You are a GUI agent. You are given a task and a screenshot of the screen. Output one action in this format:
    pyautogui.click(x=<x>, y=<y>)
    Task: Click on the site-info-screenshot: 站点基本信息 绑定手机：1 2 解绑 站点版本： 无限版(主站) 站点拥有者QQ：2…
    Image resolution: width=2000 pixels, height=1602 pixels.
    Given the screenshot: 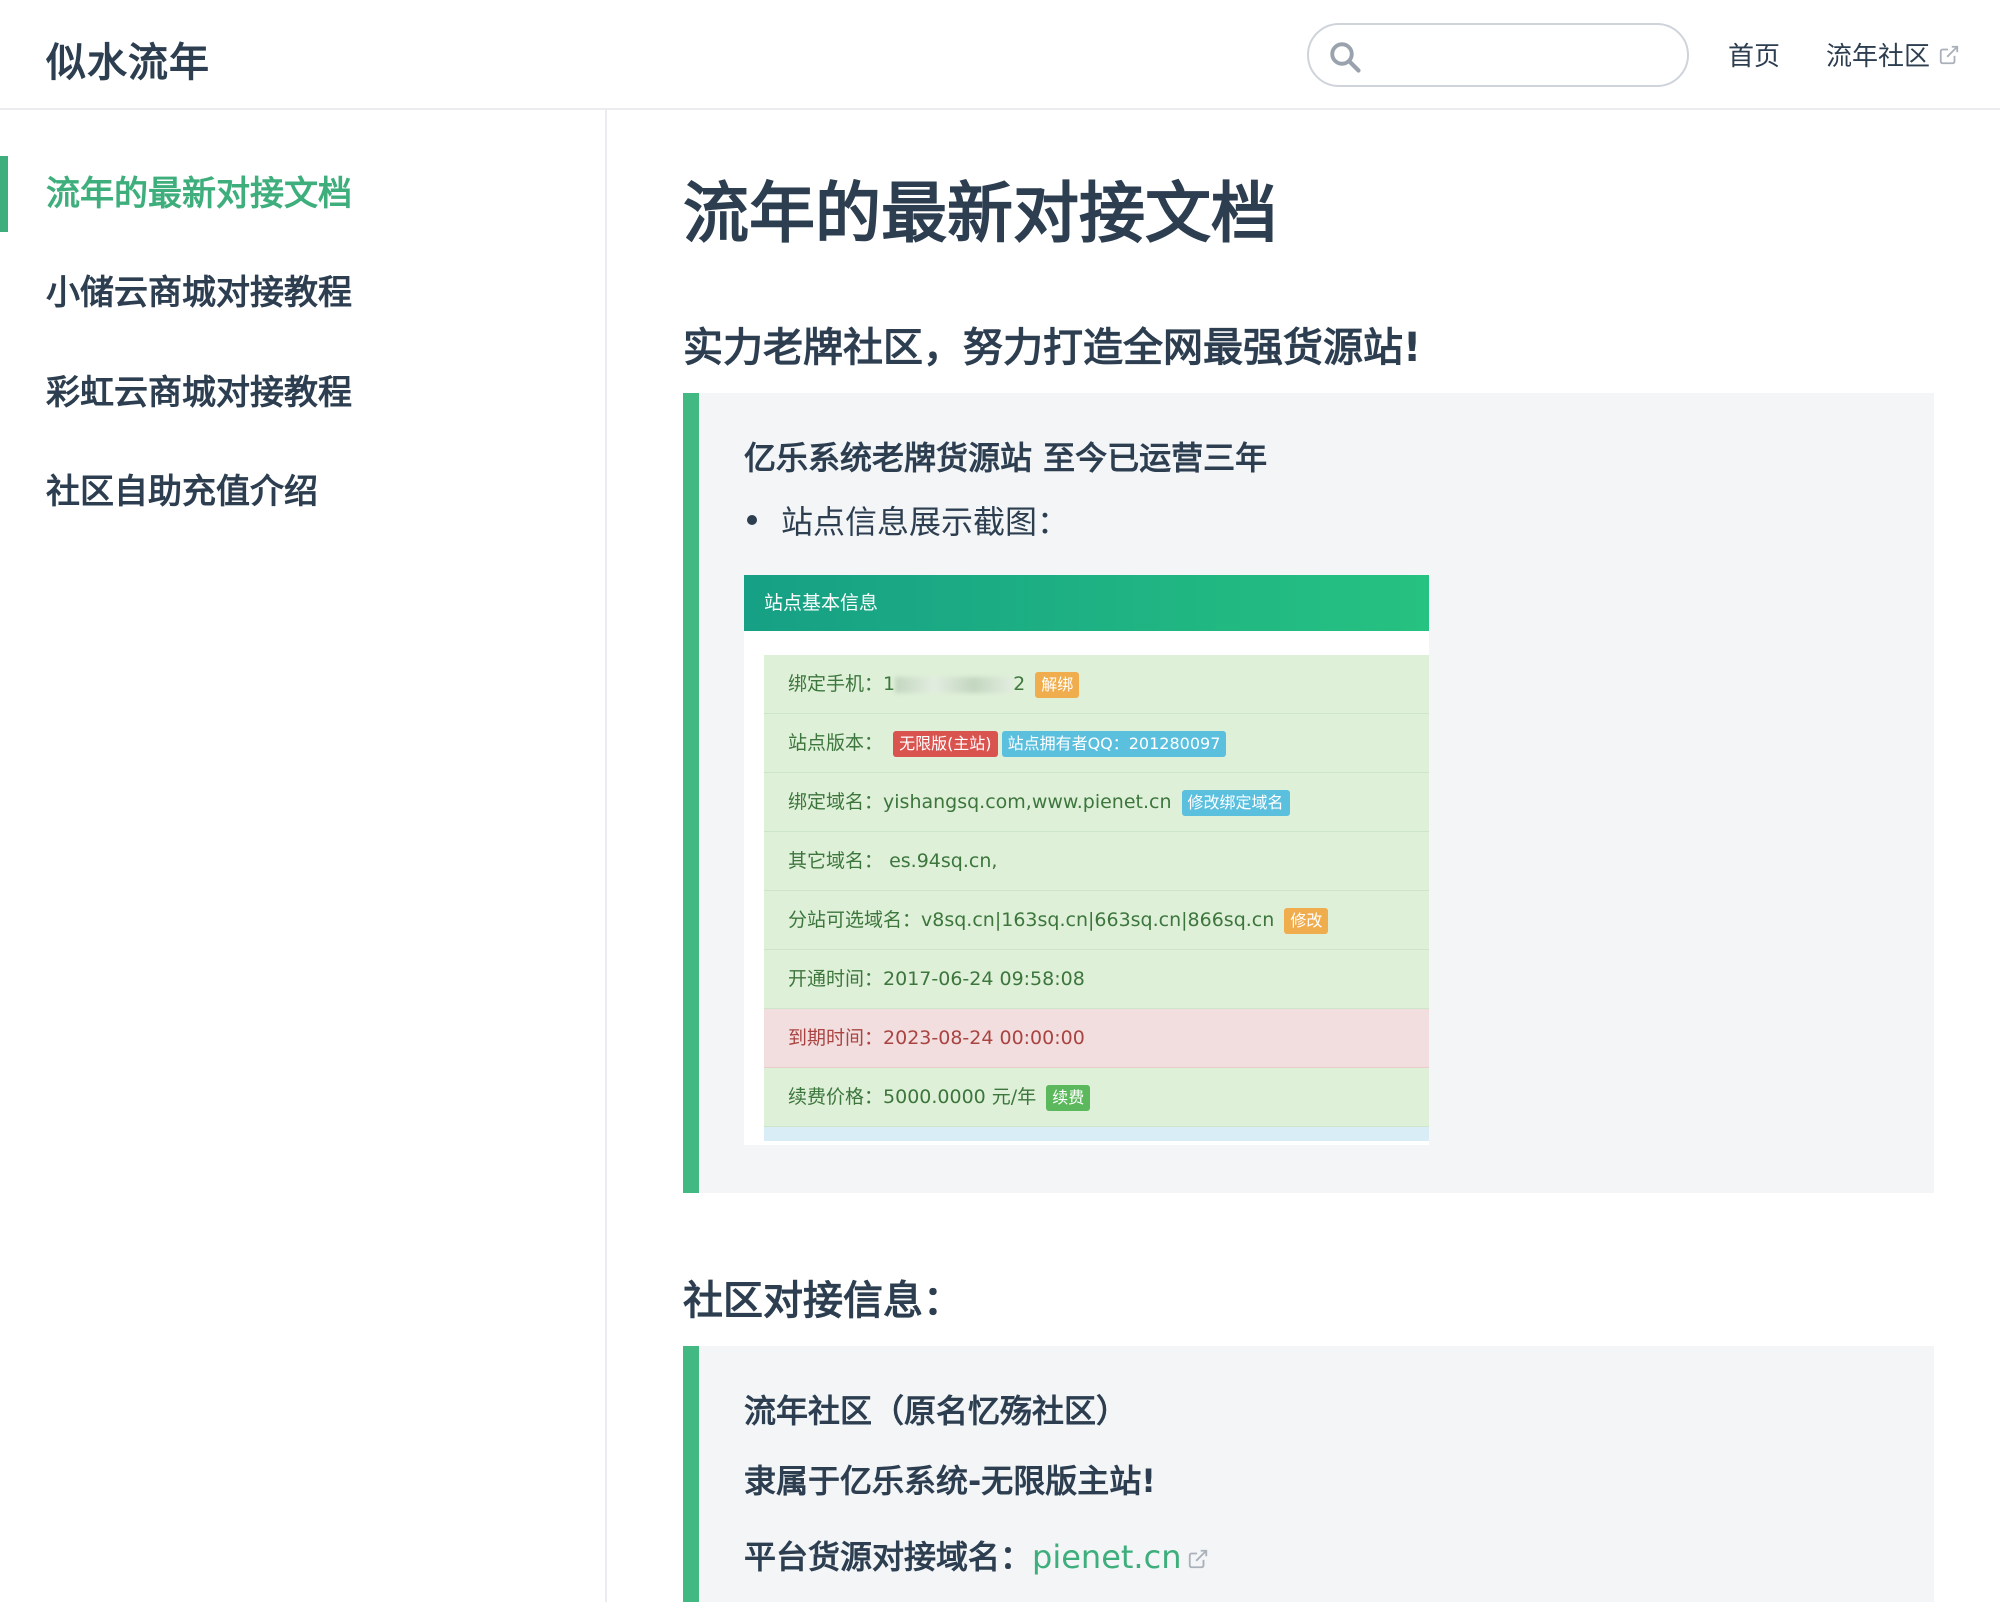 What is the action you would take?
    pyautogui.click(x=1086, y=860)
    